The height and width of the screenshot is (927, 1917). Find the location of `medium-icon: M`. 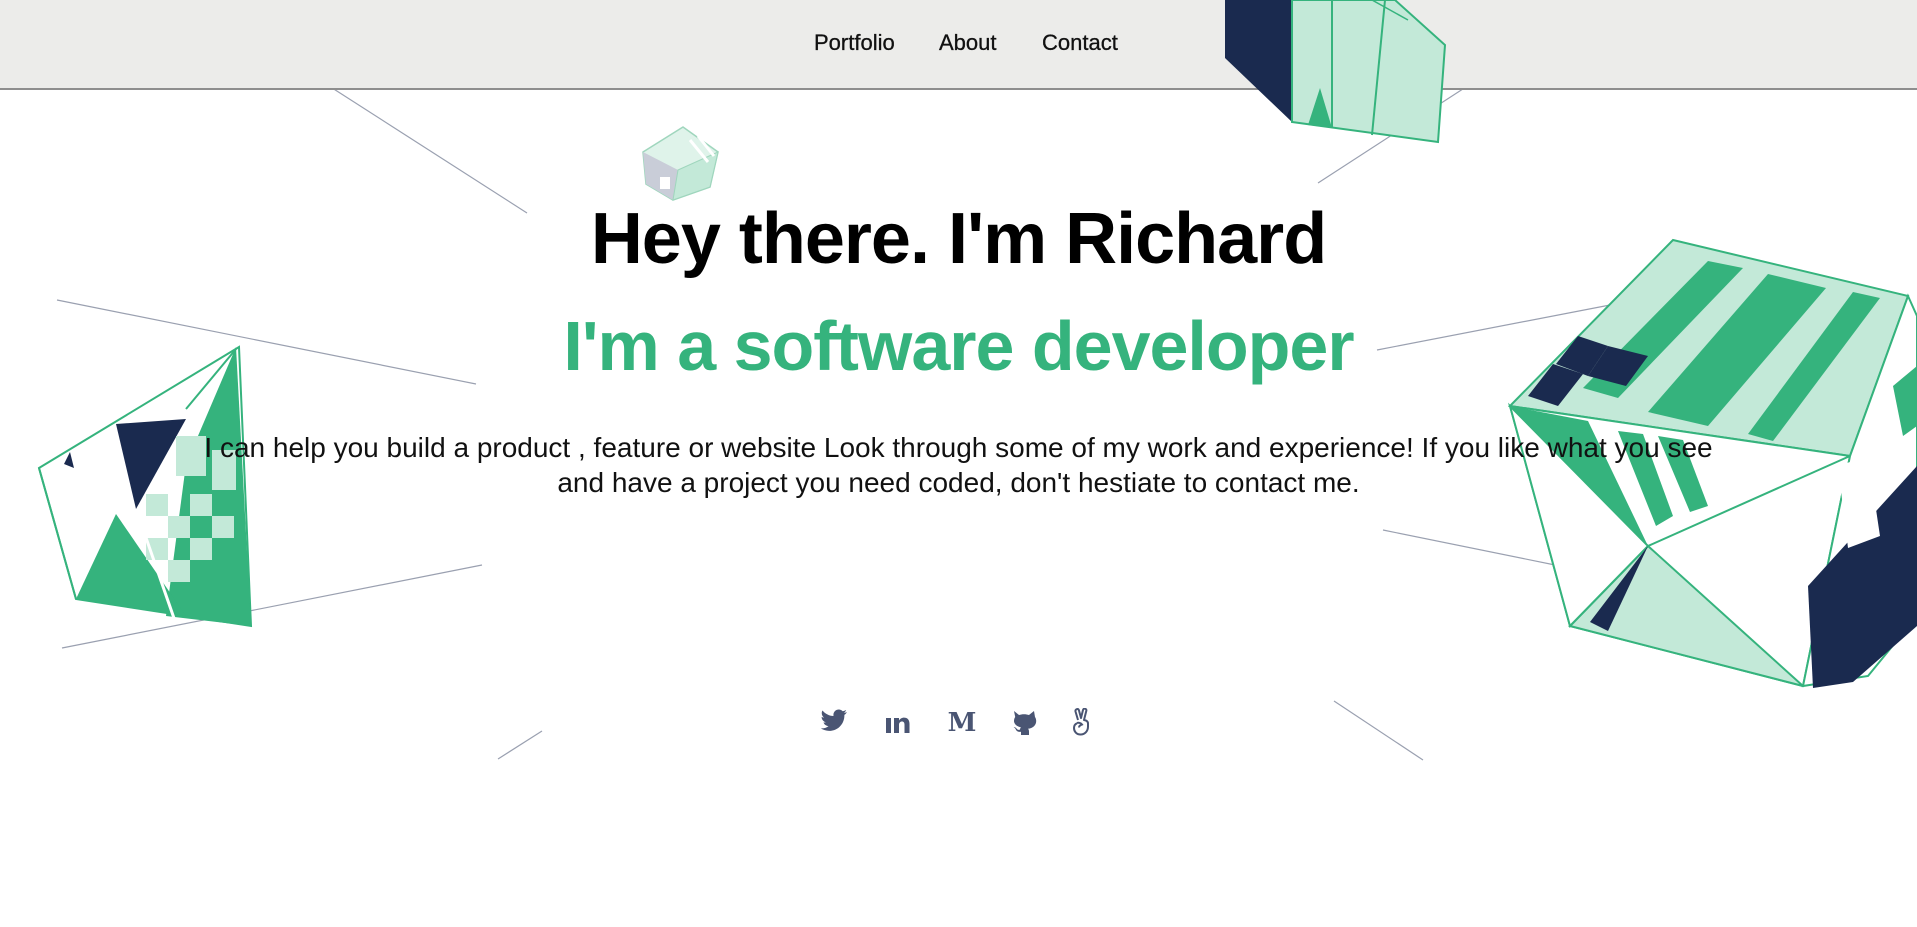

medium-icon: M is located at coordinates (962, 722).